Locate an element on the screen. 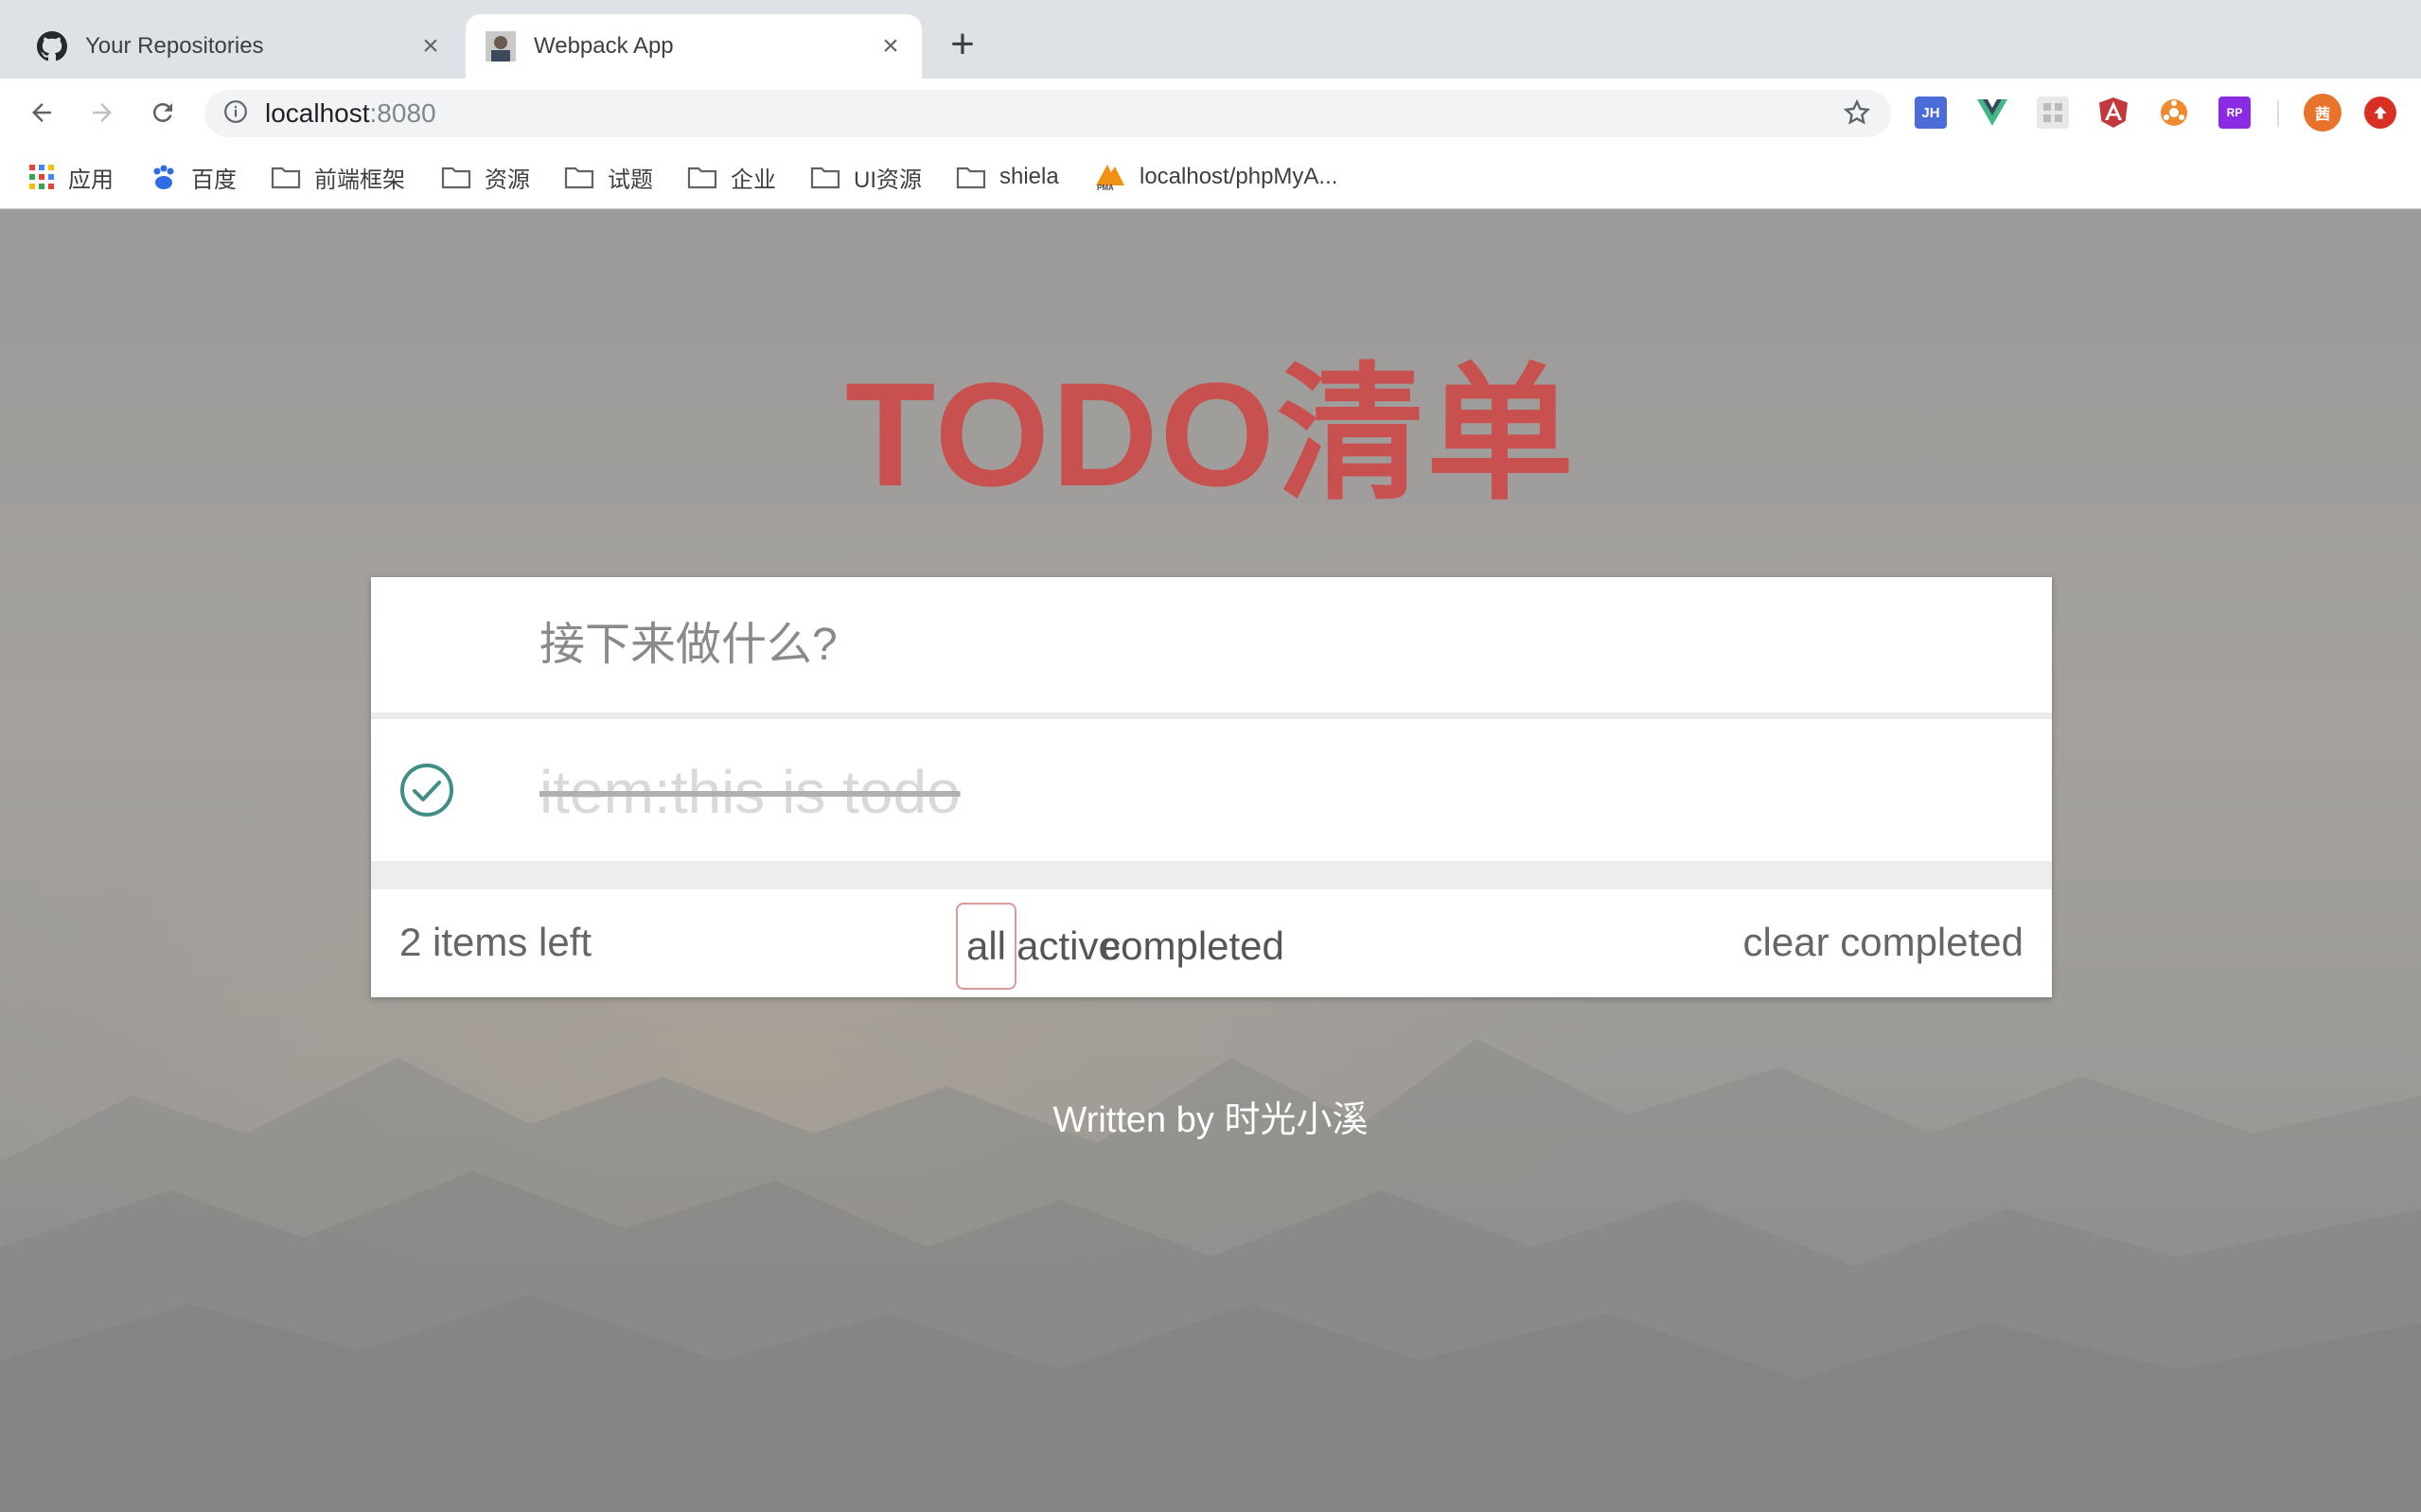  bookmark-star-icon is located at coordinates (1857, 115).